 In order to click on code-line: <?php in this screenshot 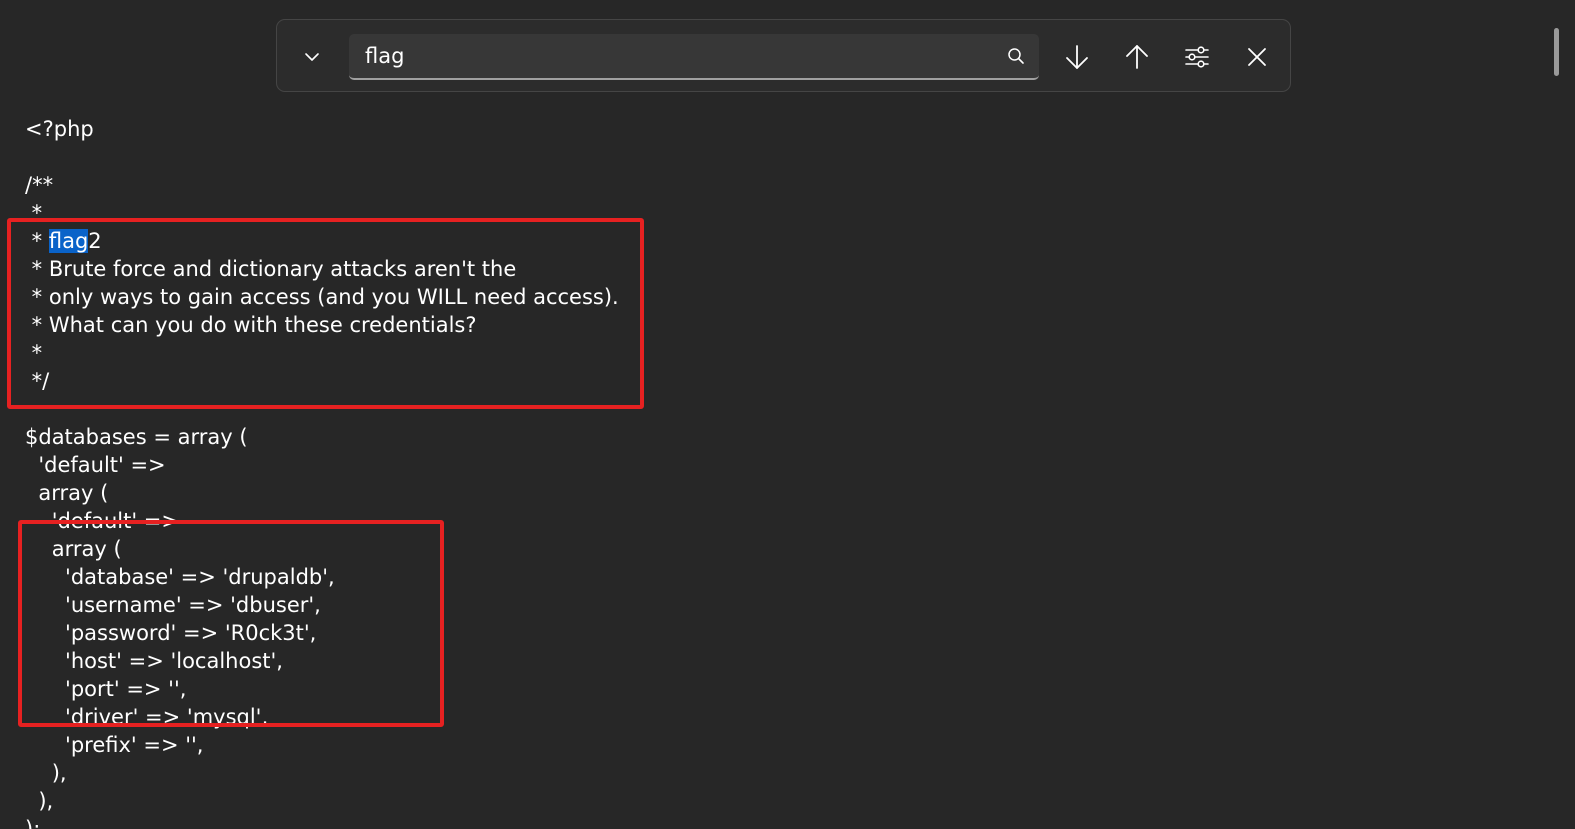, I will do `click(59, 129)`.